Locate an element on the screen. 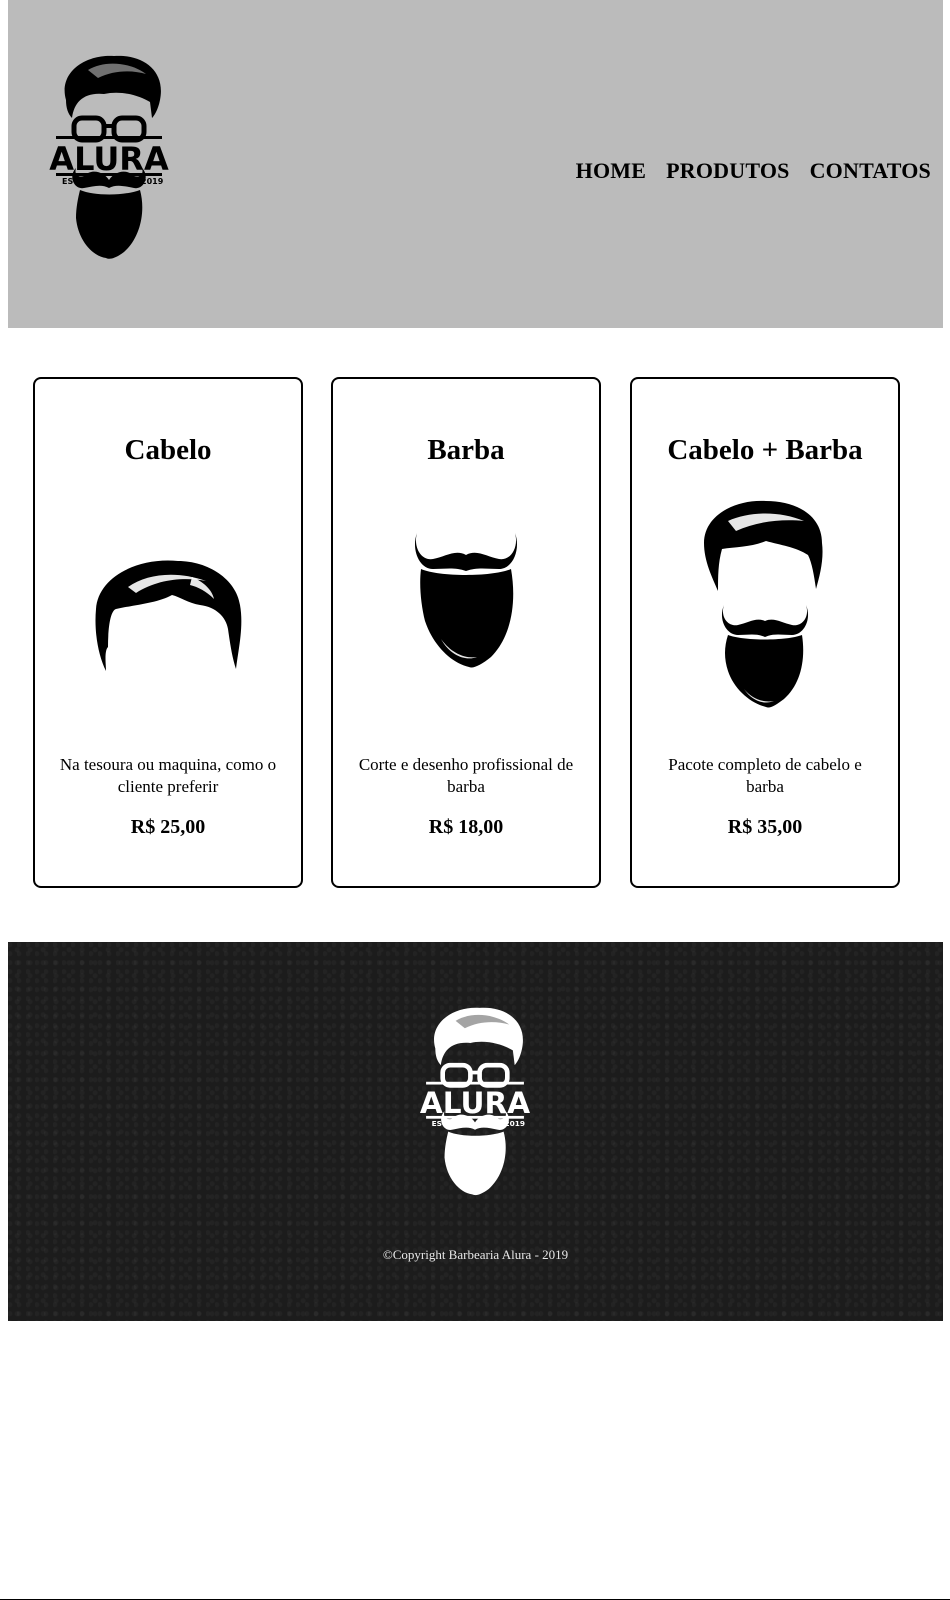 The width and height of the screenshot is (950, 1600). beard-icon is located at coordinates (466, 600).